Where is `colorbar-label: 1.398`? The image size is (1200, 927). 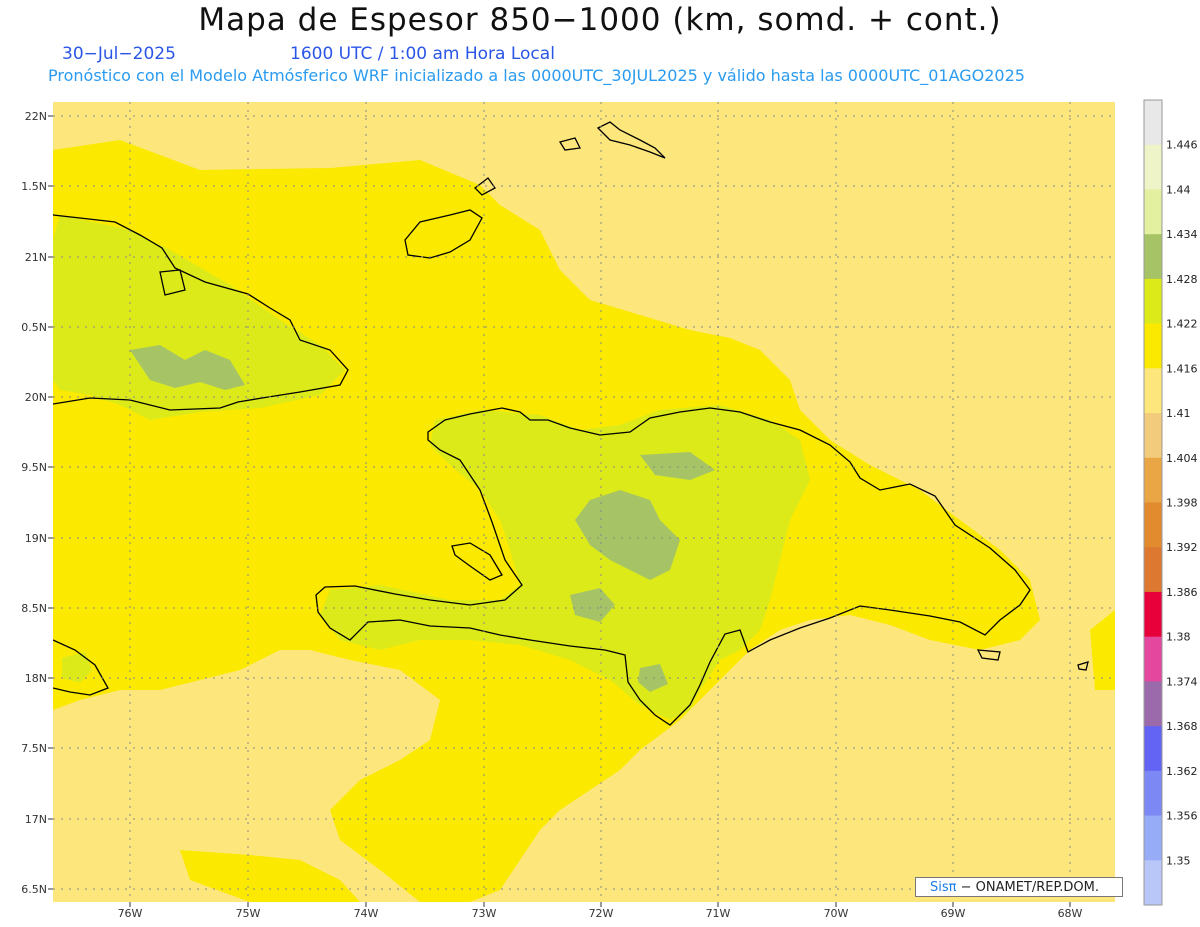
colorbar-label: 1.398 is located at coordinates (1182, 503).